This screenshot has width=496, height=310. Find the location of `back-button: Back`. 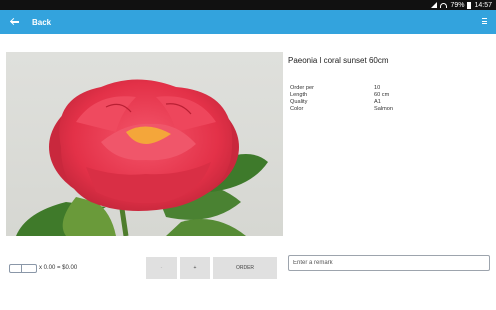

back-button: Back is located at coordinates (30, 22).